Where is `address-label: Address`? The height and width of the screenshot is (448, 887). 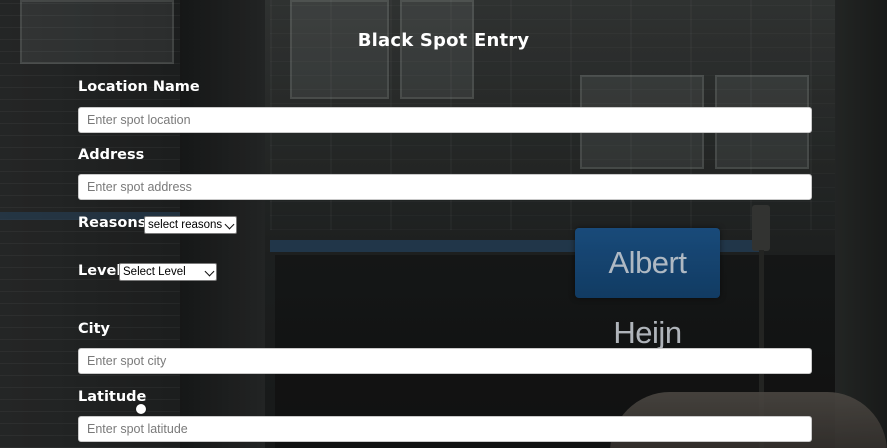
address-label: Address is located at coordinates (111, 155).